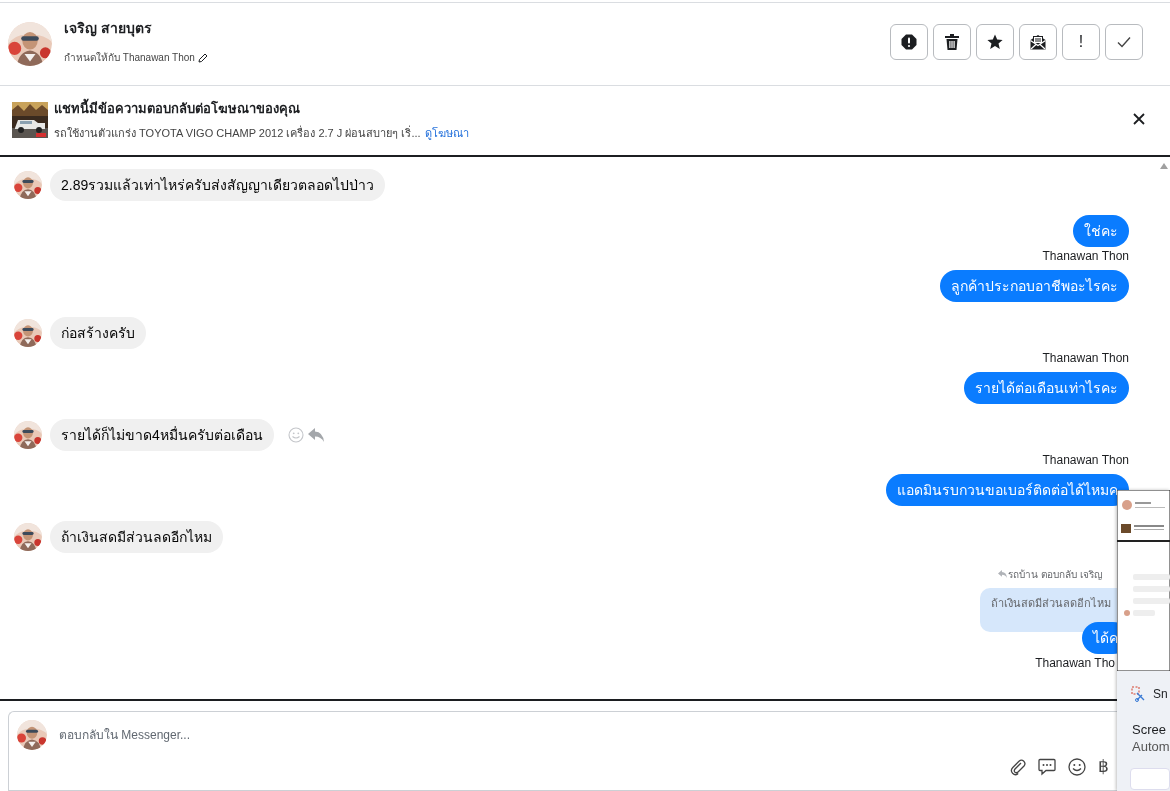 This screenshot has height=791, width=1170. I want to click on message-bubble: ใช่คะ, so click(1101, 230).